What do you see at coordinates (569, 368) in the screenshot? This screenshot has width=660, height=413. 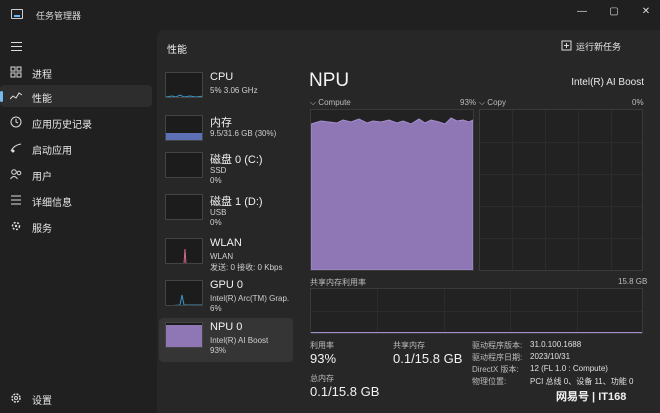 I see `directx-version-value: 12 (FL 1.0 : Compute)` at bounding box center [569, 368].